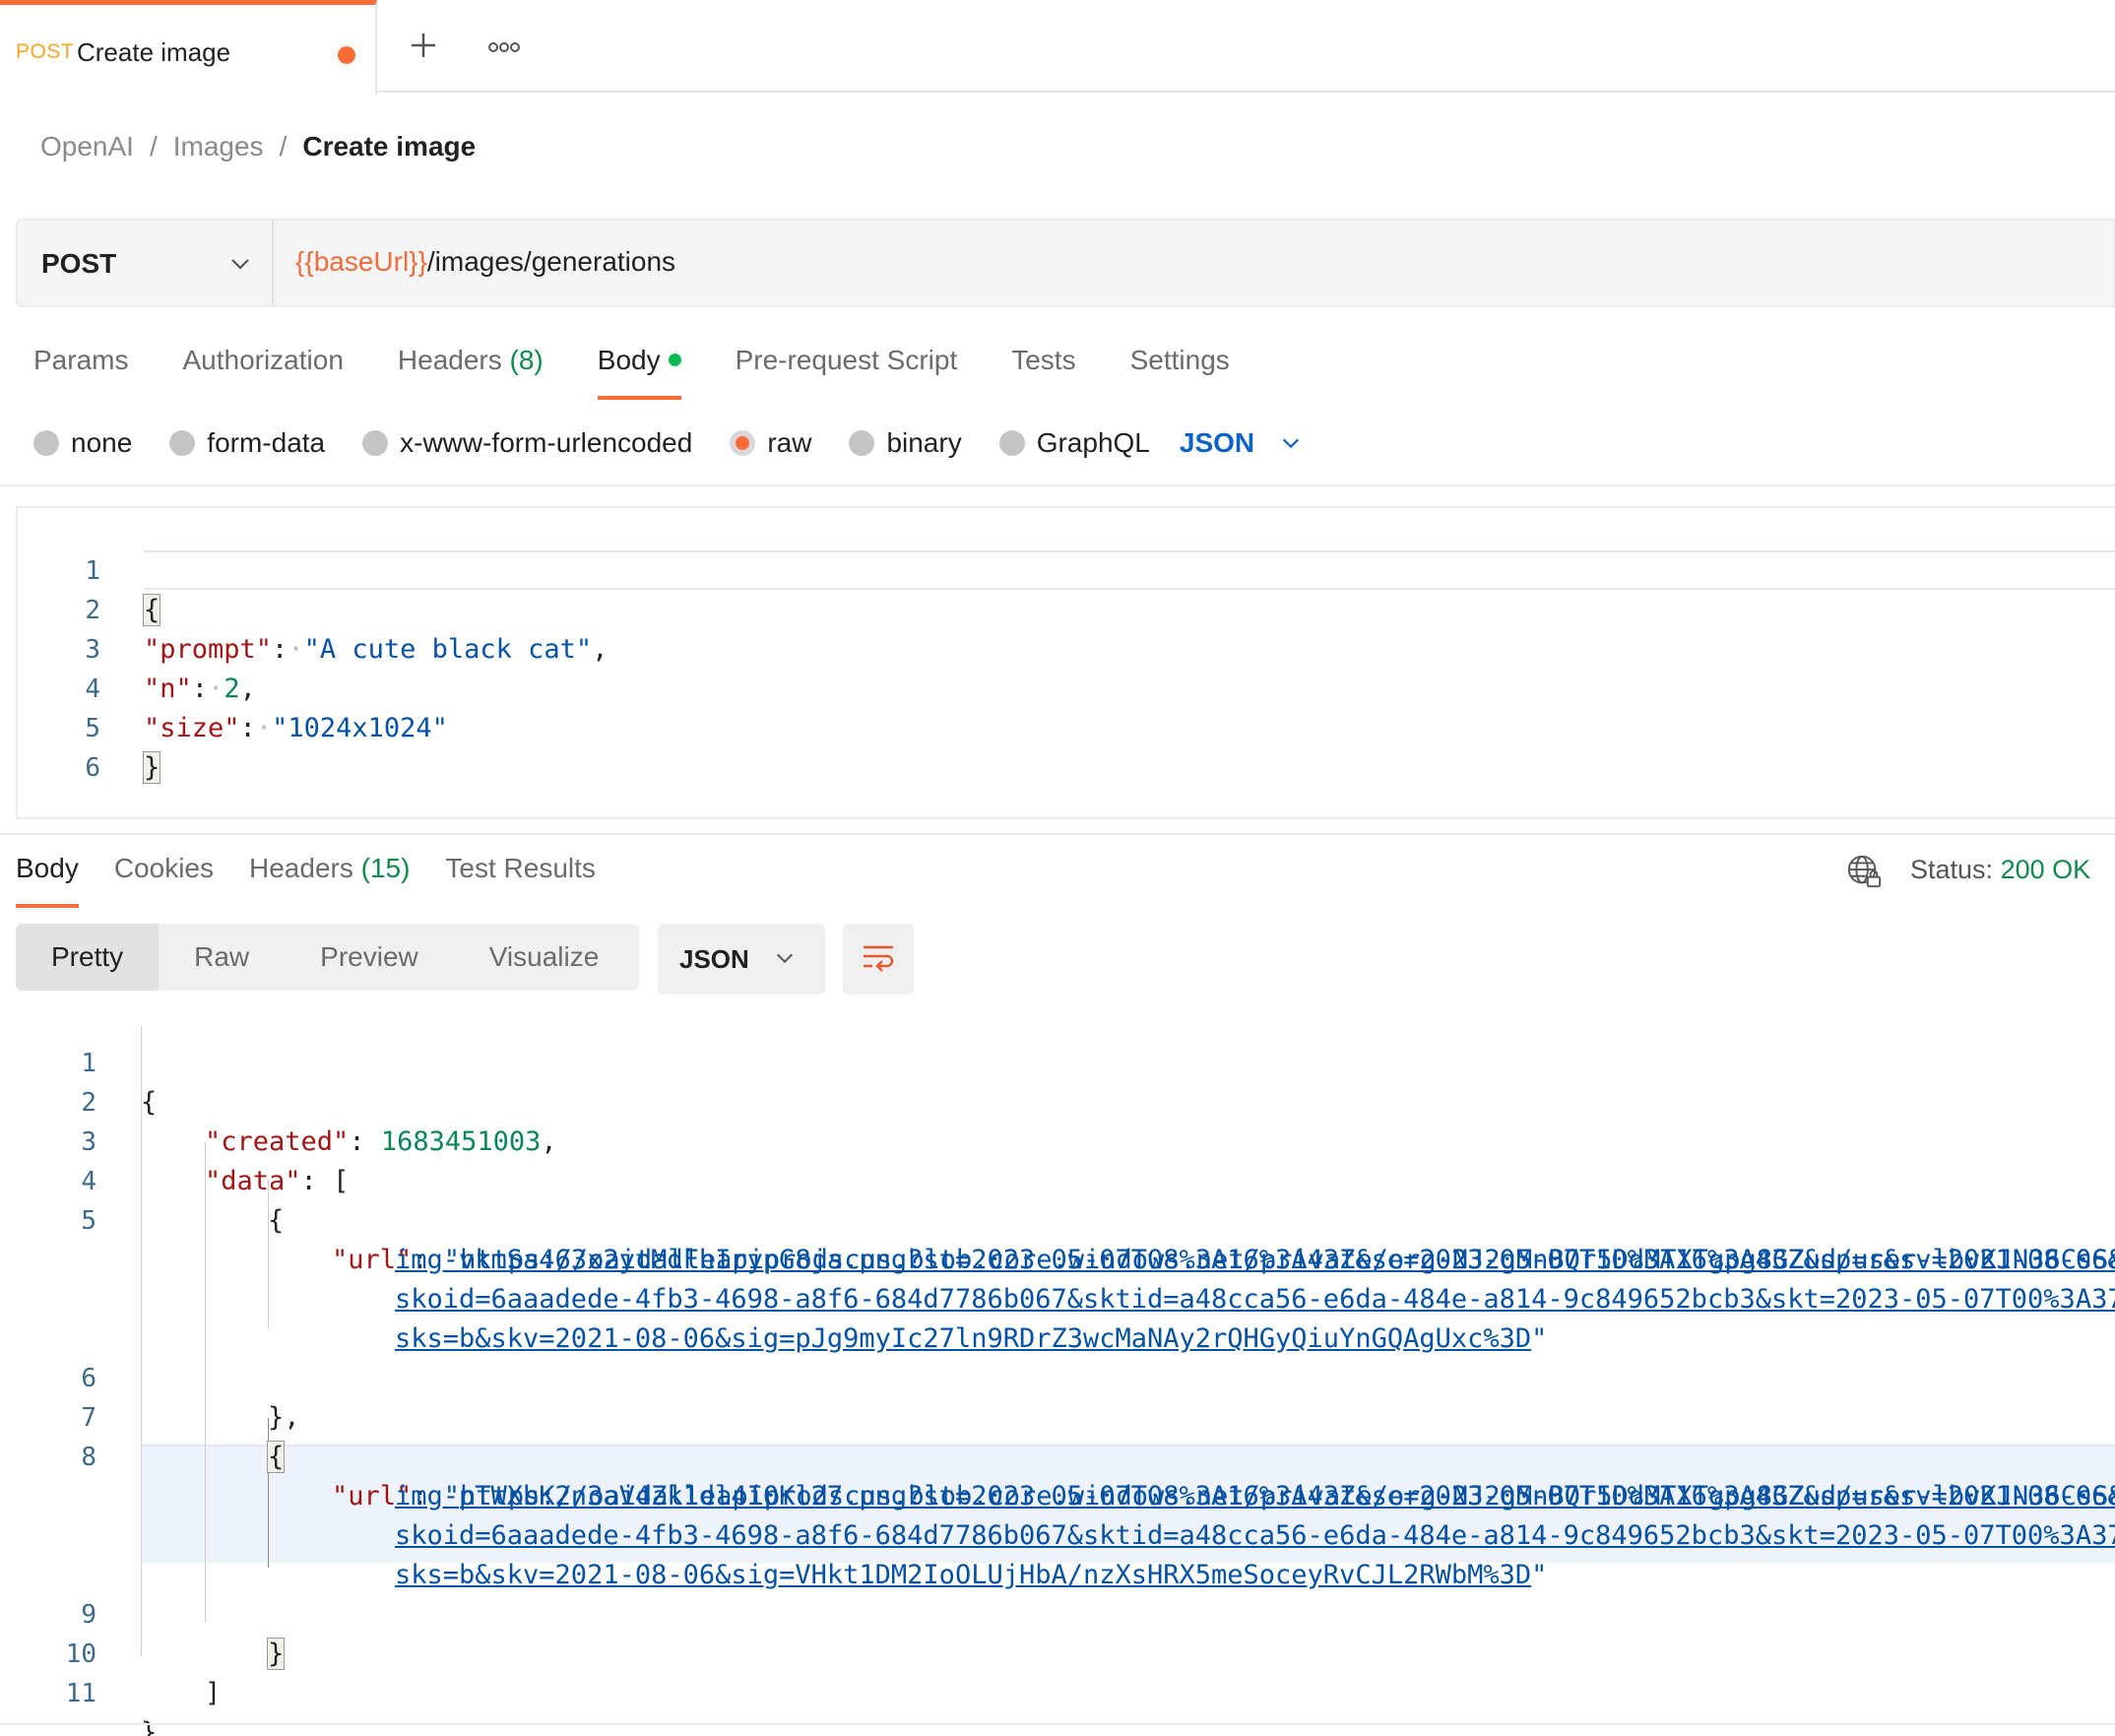  Describe the element at coordinates (154, 52) in the screenshot. I see `tab-title: Create image` at that location.